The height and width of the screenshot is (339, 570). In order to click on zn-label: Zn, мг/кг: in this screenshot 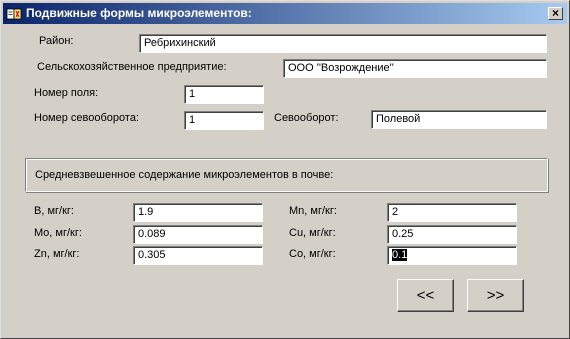, I will do `click(57, 254)`.